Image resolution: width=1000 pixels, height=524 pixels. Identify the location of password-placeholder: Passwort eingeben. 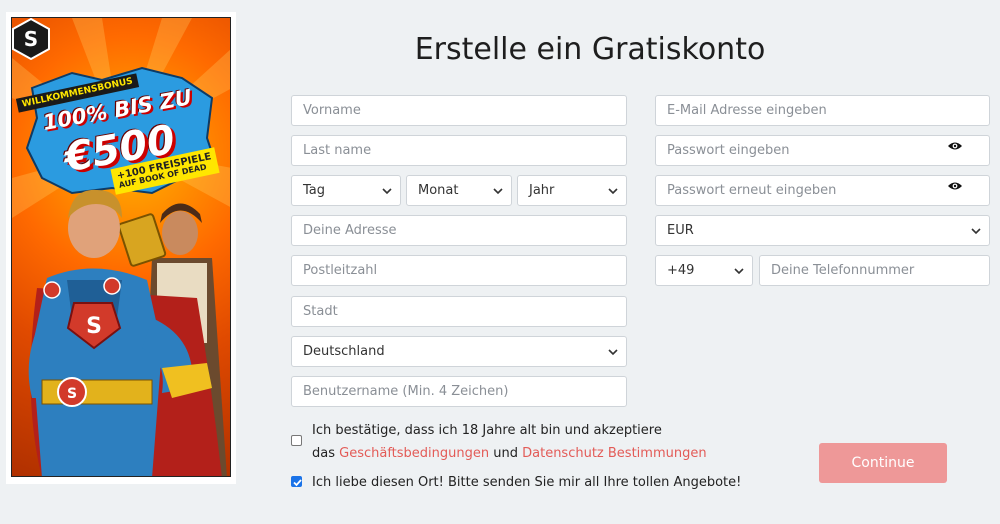
(728, 150).